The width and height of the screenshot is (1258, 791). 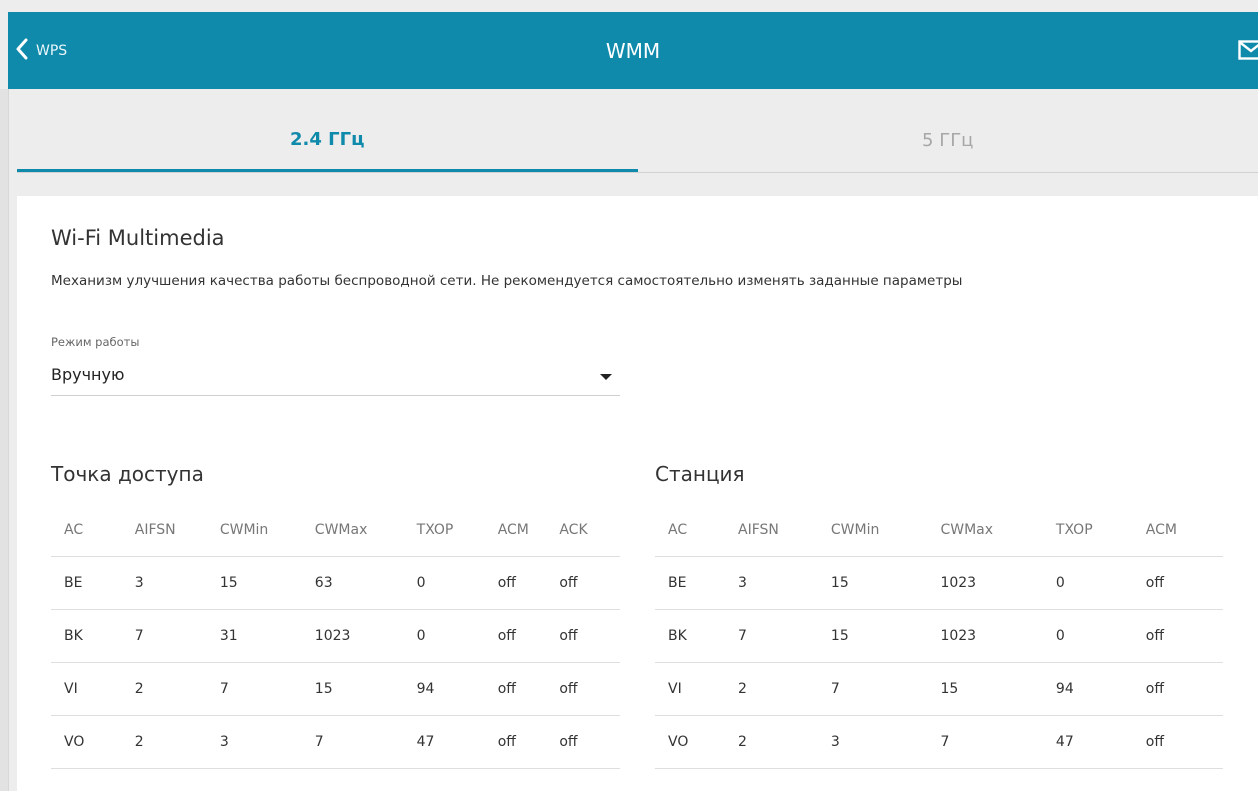 I want to click on column-header: ACK, so click(x=589, y=530).